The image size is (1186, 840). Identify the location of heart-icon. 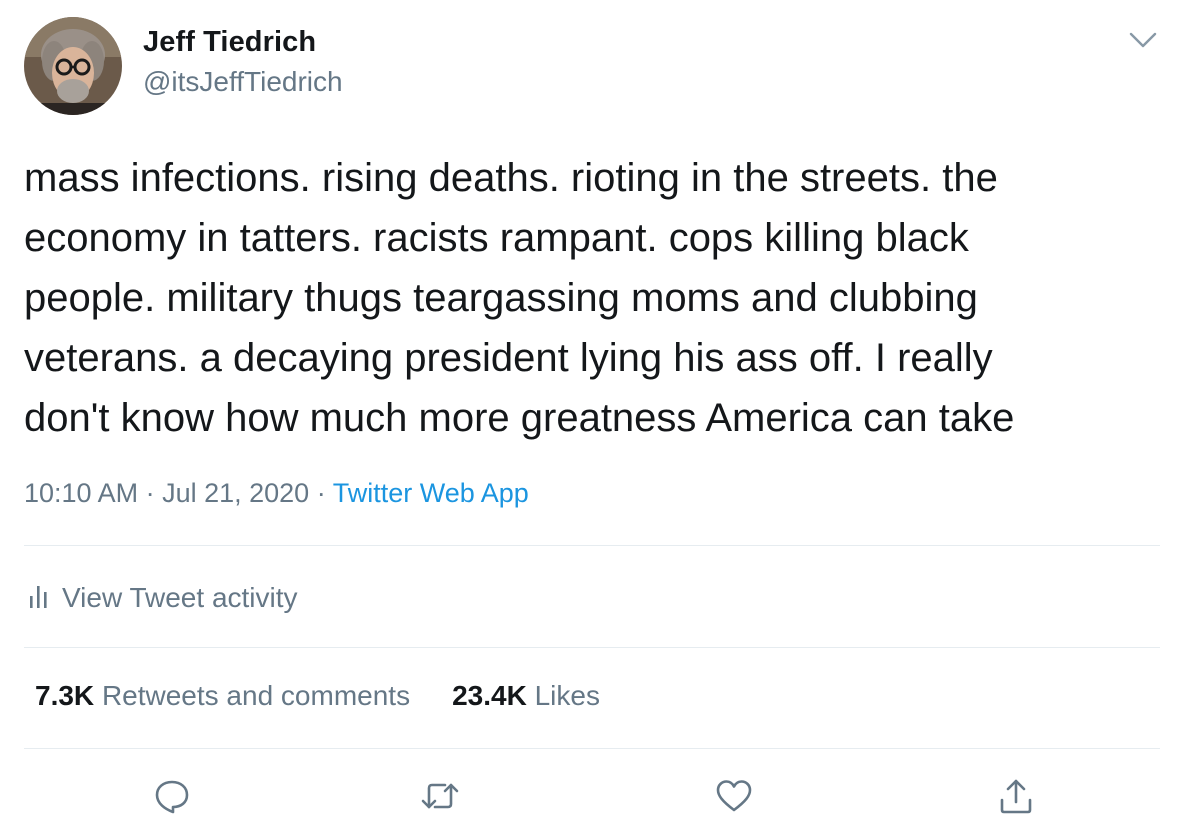
(734, 798).